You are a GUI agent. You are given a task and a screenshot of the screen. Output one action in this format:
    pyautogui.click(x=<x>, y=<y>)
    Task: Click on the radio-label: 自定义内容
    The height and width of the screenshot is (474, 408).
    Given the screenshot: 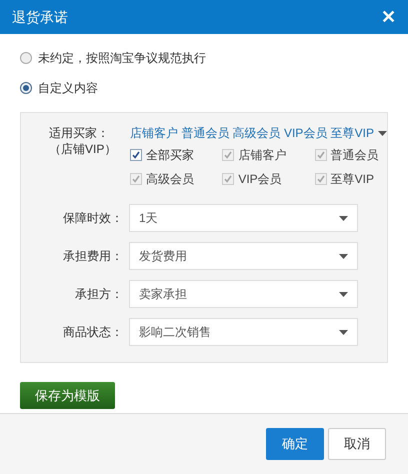 What is the action you would take?
    pyautogui.click(x=68, y=88)
    